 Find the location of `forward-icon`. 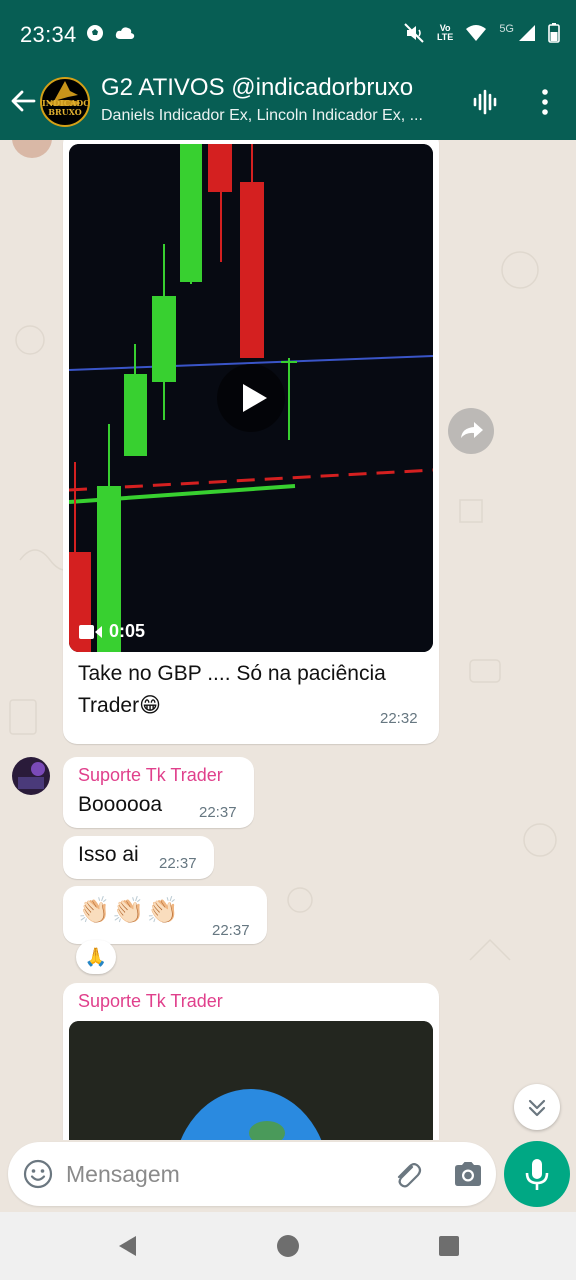

forward-icon is located at coordinates (472, 430).